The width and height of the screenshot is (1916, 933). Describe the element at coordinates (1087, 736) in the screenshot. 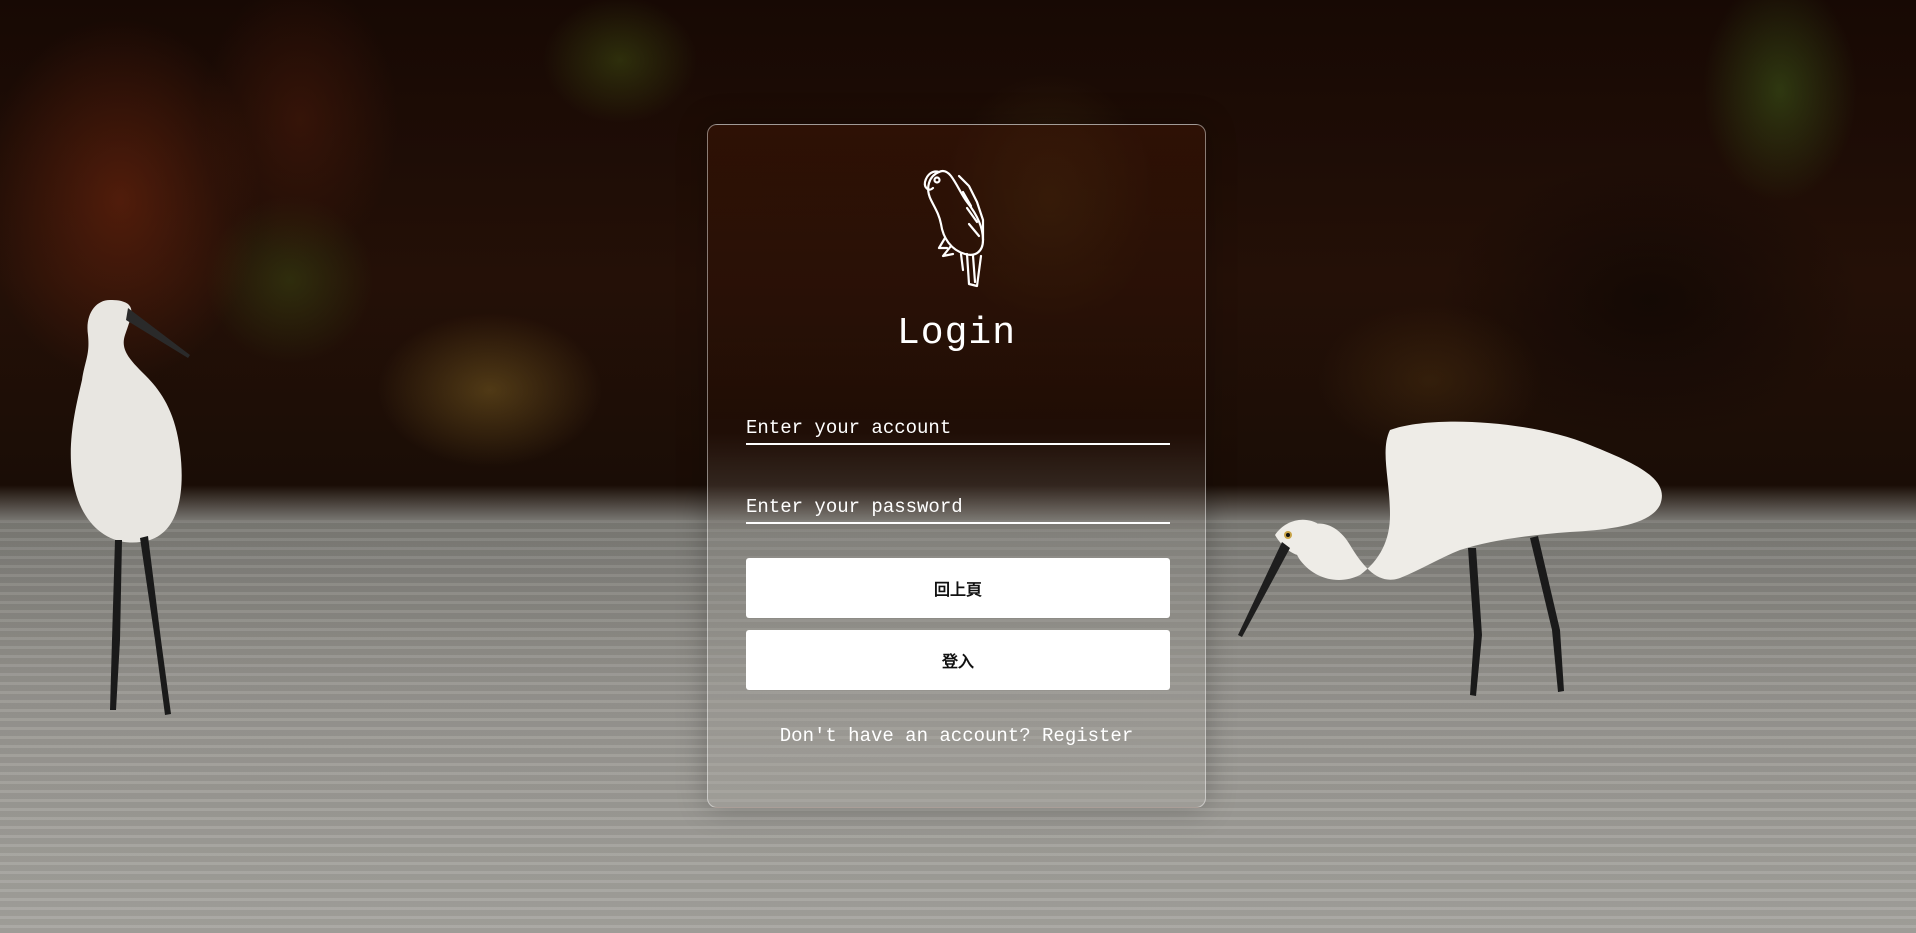

I see `register-link: Register` at that location.